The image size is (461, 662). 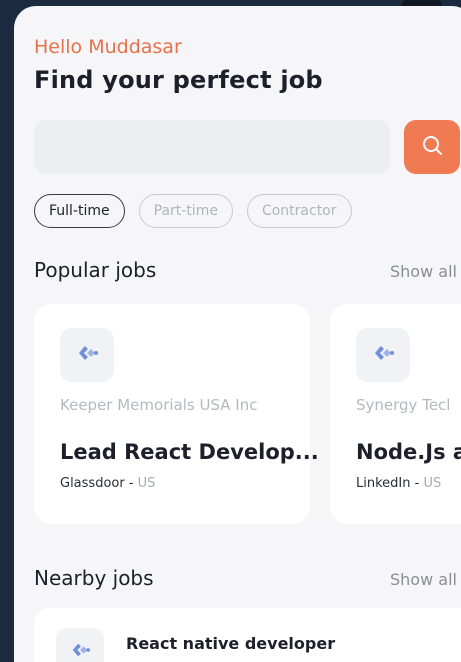 I want to click on job-type-filters: Full-time Part-time Contractor, so click(x=193, y=211).